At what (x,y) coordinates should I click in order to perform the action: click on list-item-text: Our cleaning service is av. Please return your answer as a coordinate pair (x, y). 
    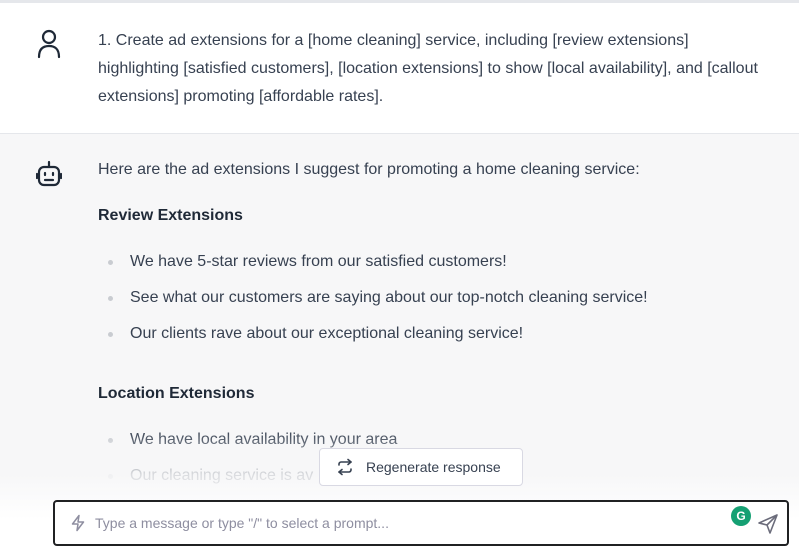
    Looking at the image, I should click on (222, 475).